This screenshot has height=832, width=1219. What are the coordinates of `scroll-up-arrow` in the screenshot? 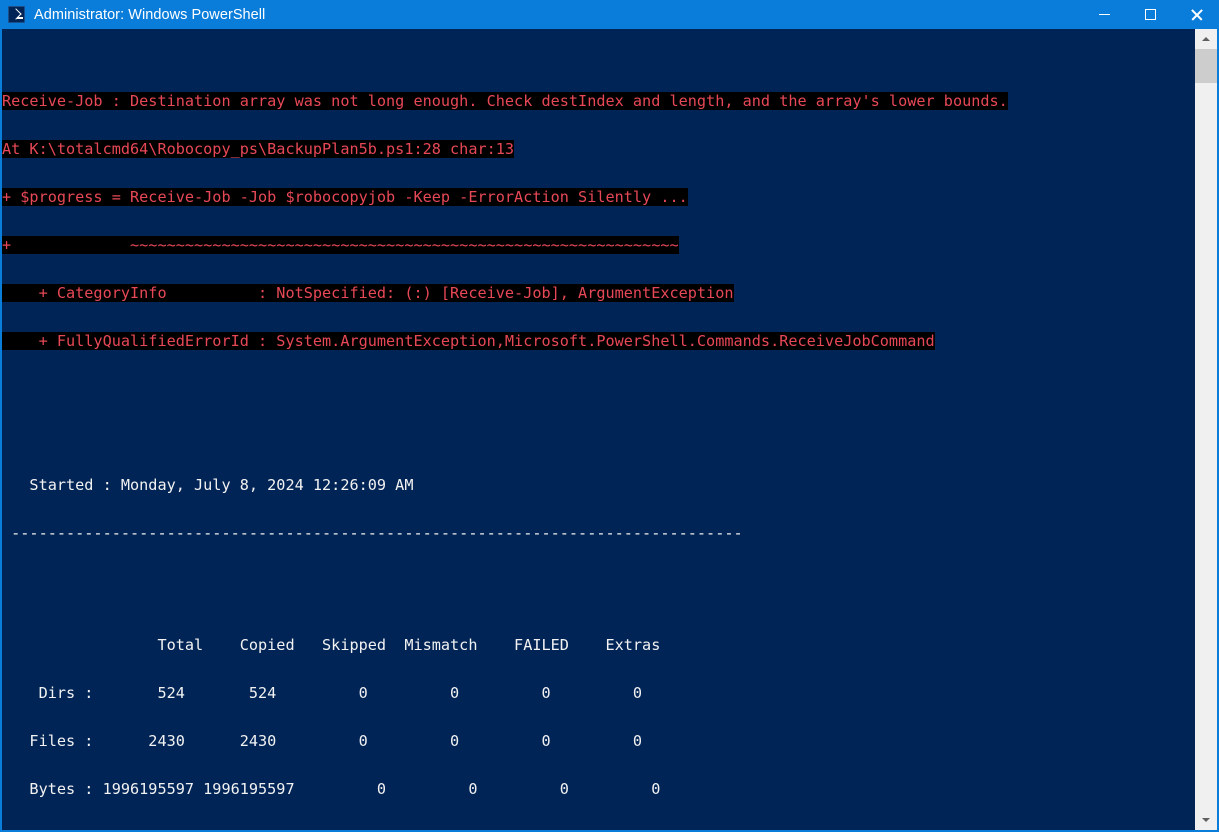 It's located at (1206, 39).